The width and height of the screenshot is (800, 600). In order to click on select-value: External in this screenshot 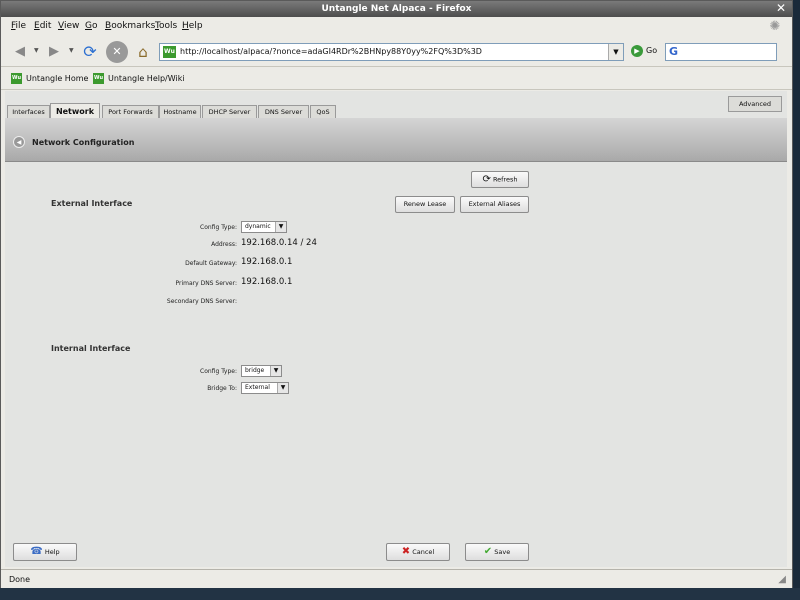, I will do `click(257, 387)`.